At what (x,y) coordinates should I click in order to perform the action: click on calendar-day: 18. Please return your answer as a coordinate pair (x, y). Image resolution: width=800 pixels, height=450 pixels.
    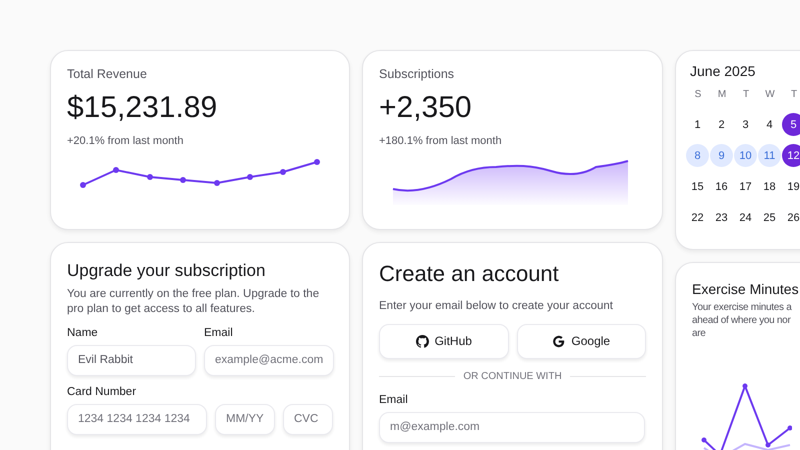
    Looking at the image, I should click on (769, 186).